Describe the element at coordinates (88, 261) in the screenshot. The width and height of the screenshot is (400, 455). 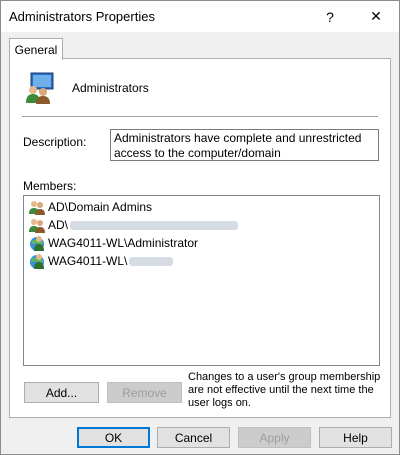
I see `member-name: WAG4011-WL\` at that location.